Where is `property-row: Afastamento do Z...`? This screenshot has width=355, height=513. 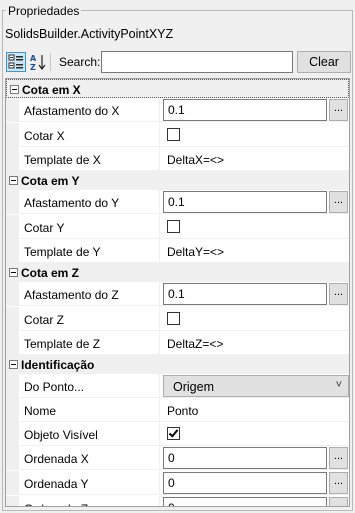
property-row: Afastamento do Z... is located at coordinates (177, 294).